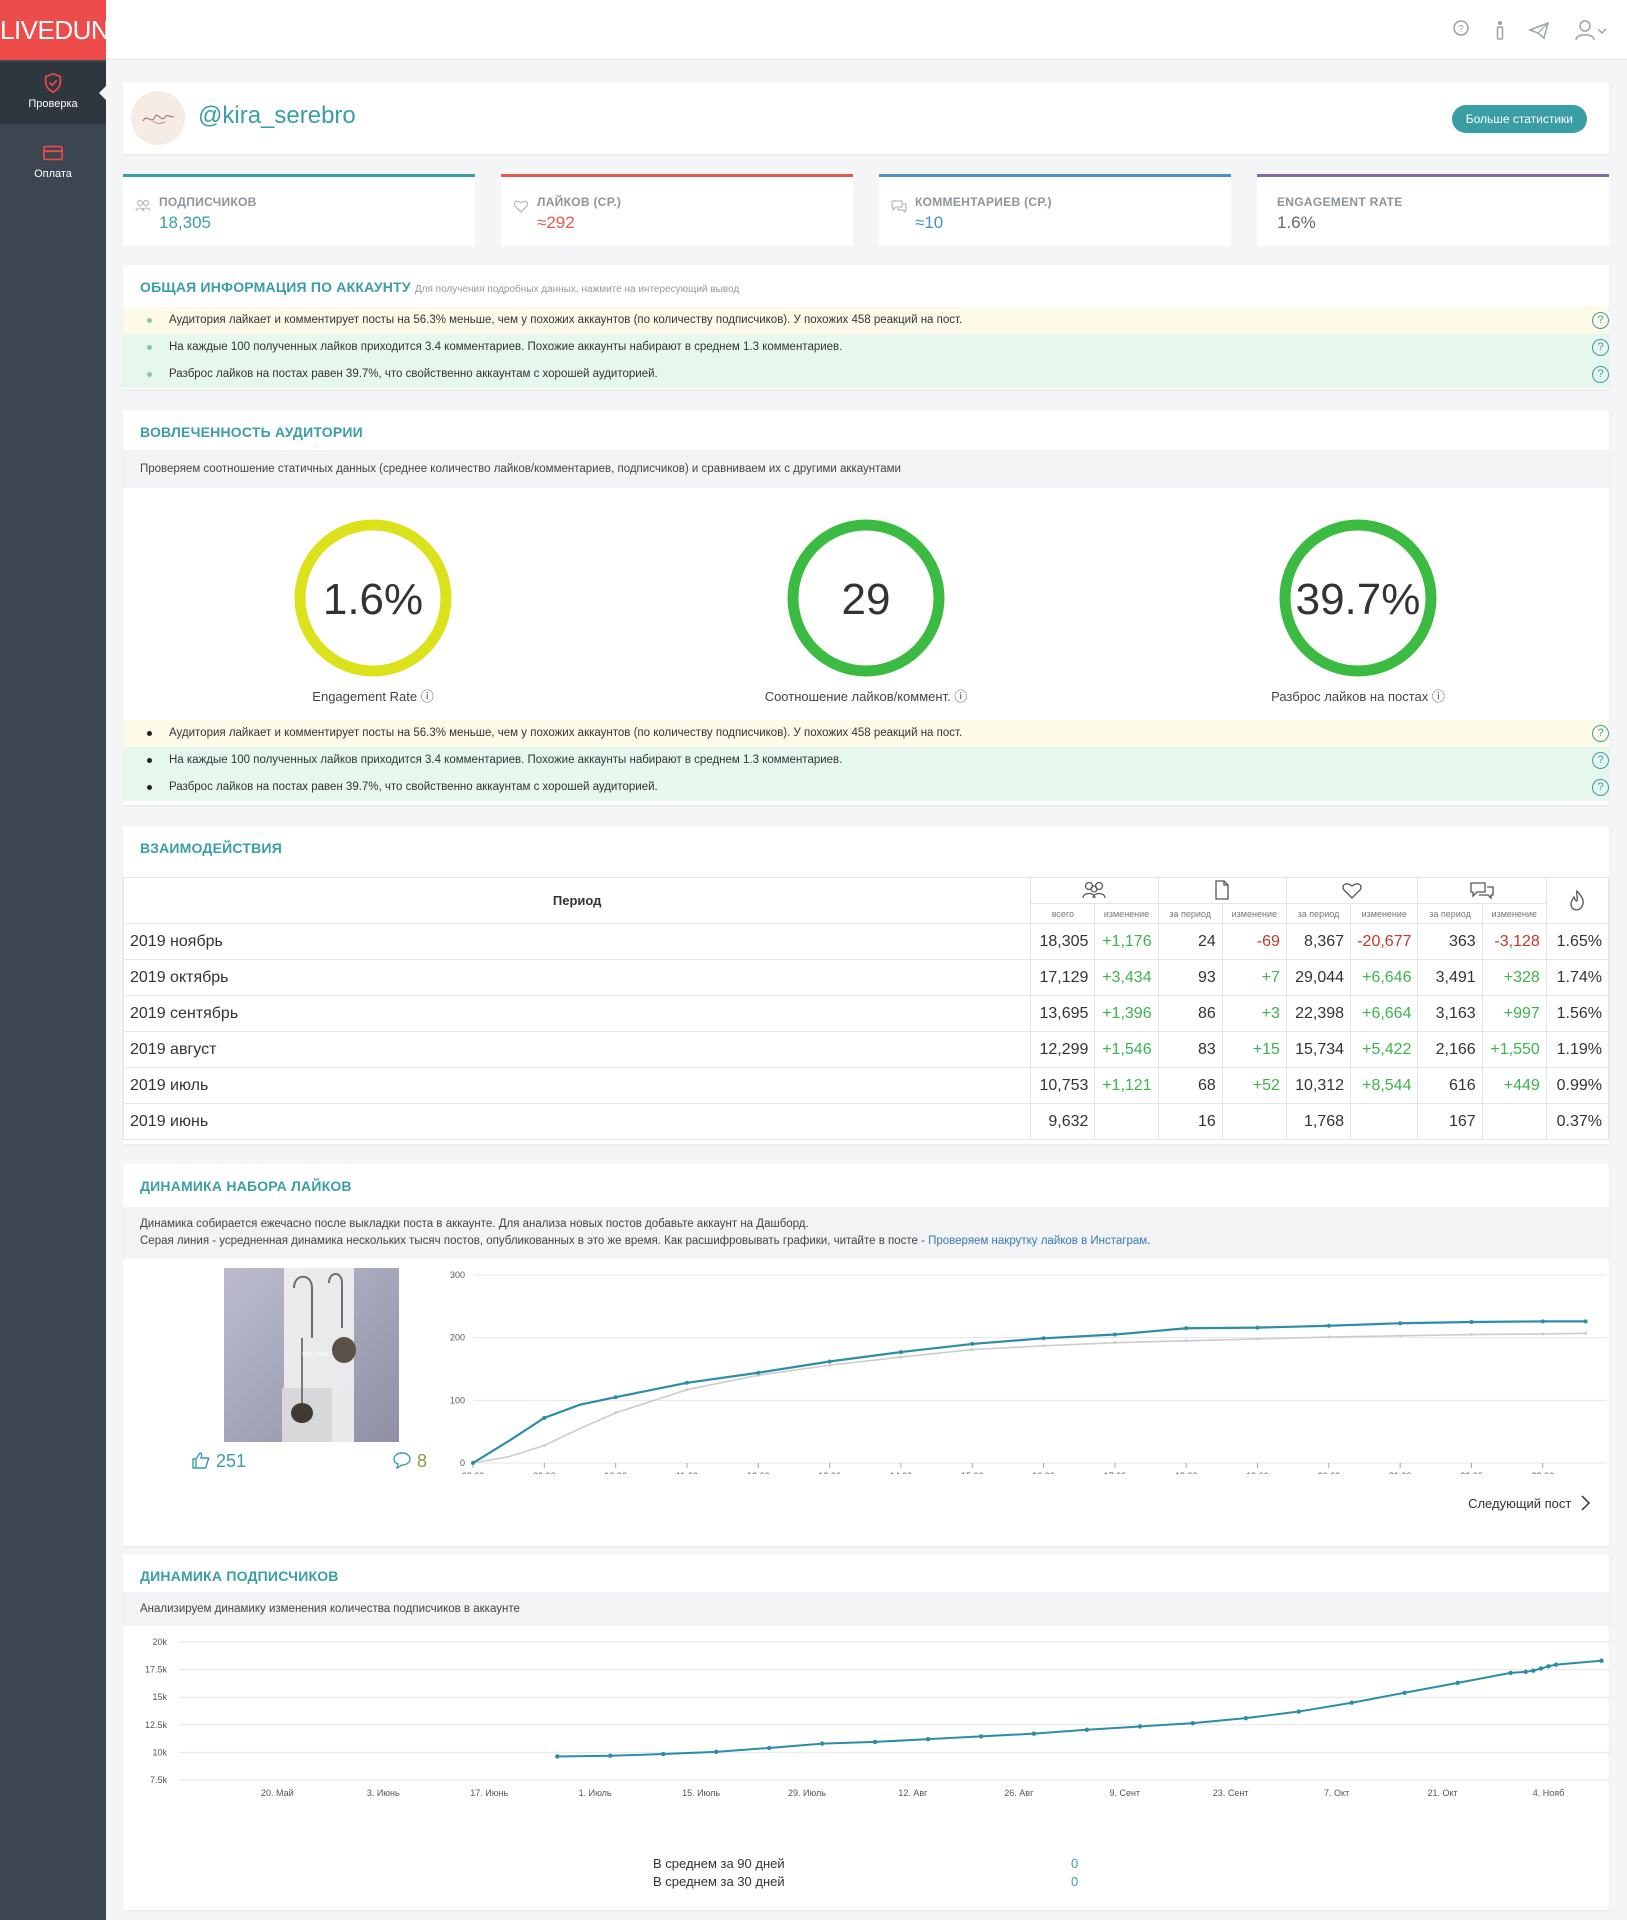 The width and height of the screenshot is (1627, 1920). I want to click on post-comments-count: 8, so click(409, 1461).